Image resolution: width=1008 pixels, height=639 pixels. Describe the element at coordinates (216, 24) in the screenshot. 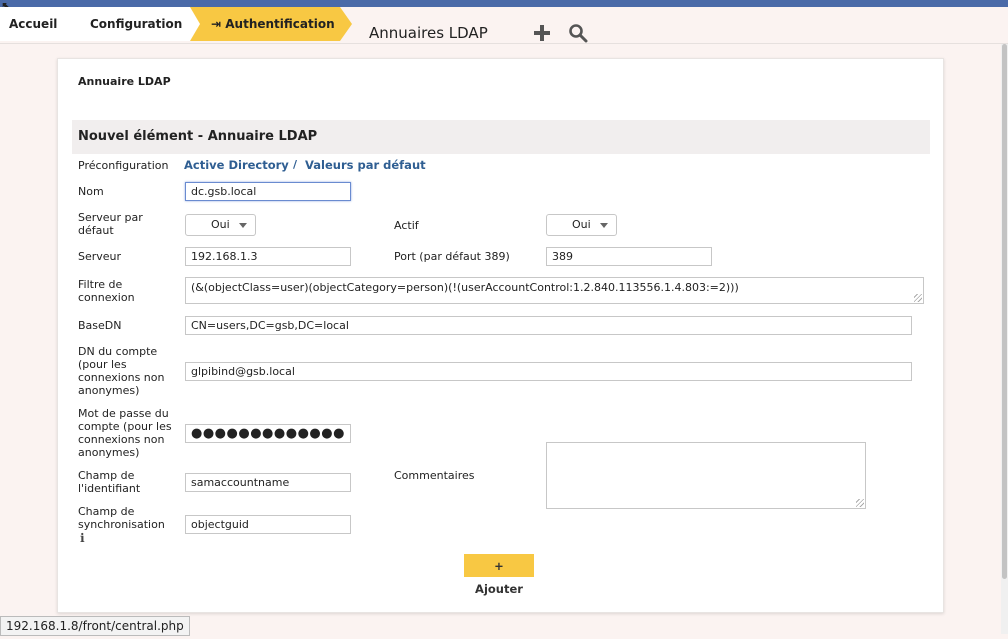

I see `sign-in-icon: ⇥` at that location.